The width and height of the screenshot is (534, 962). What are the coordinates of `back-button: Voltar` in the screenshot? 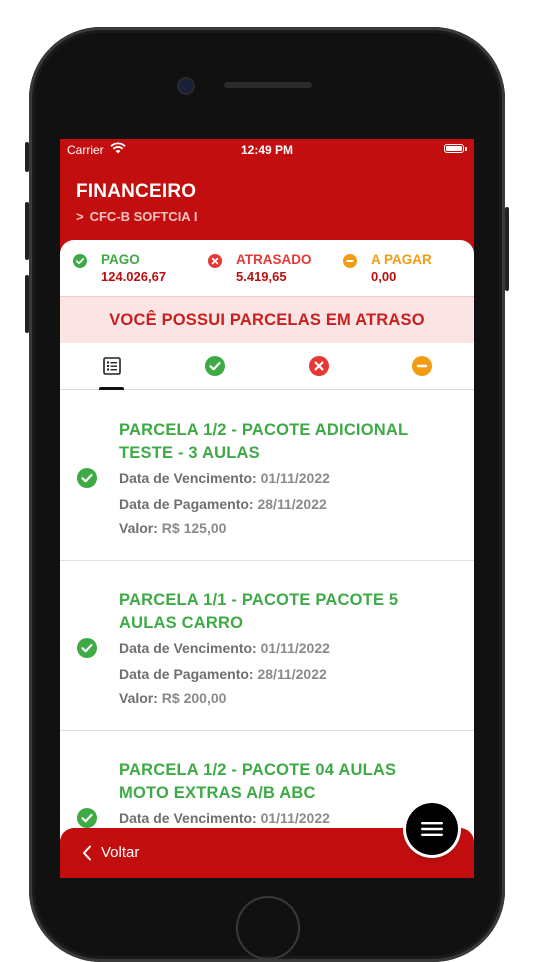 It's located at (110, 852).